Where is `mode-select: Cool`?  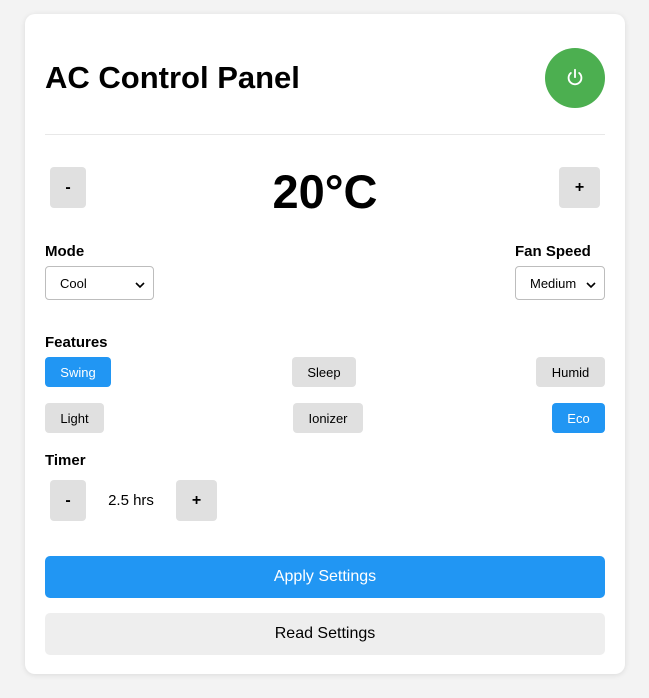 mode-select: Cool is located at coordinates (99, 283).